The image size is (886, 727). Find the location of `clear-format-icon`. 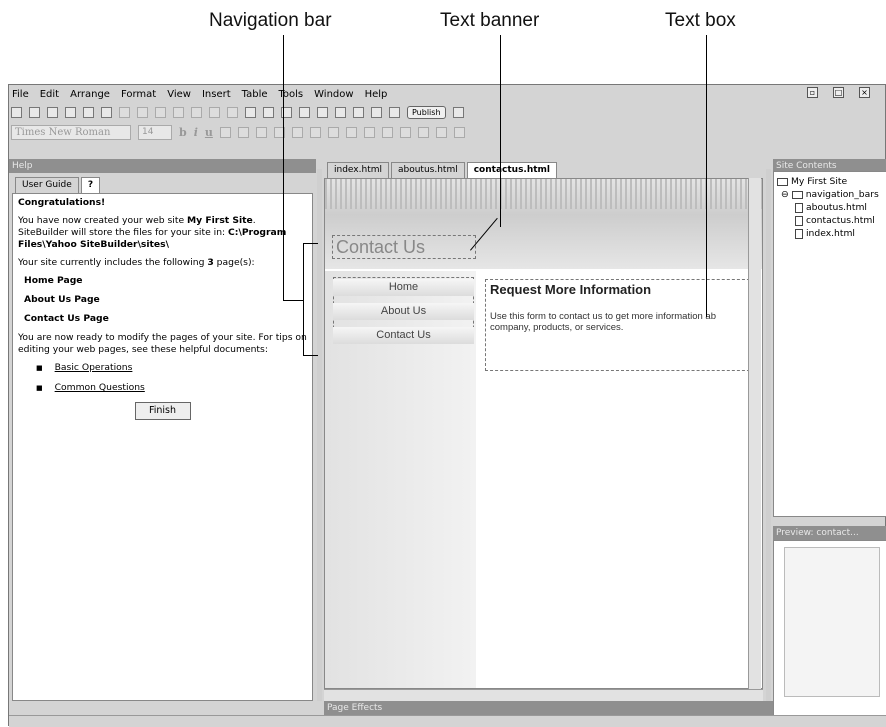

clear-format-icon is located at coordinates (261, 132).